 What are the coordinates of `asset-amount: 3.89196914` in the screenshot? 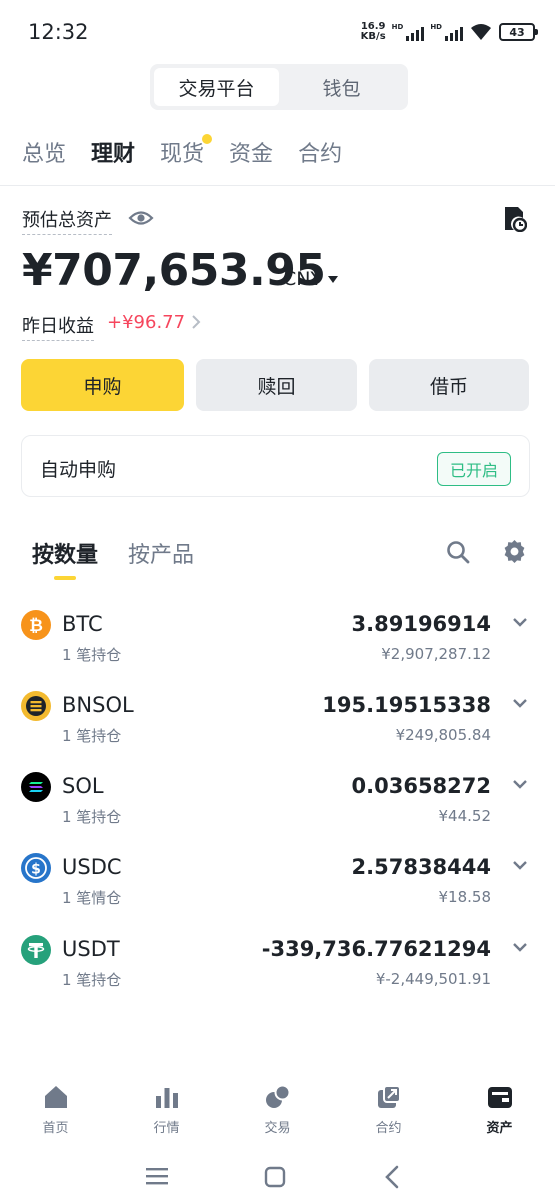 It's located at (421, 624).